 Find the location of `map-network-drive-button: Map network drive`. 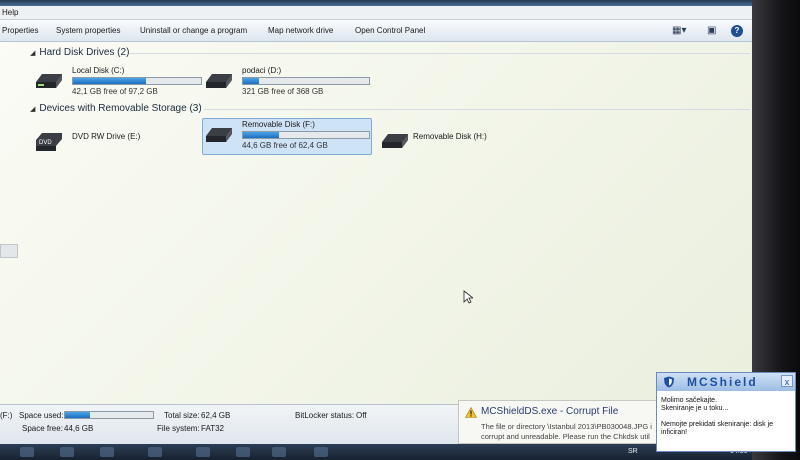

map-network-drive-button: Map network drive is located at coordinates (300, 31).